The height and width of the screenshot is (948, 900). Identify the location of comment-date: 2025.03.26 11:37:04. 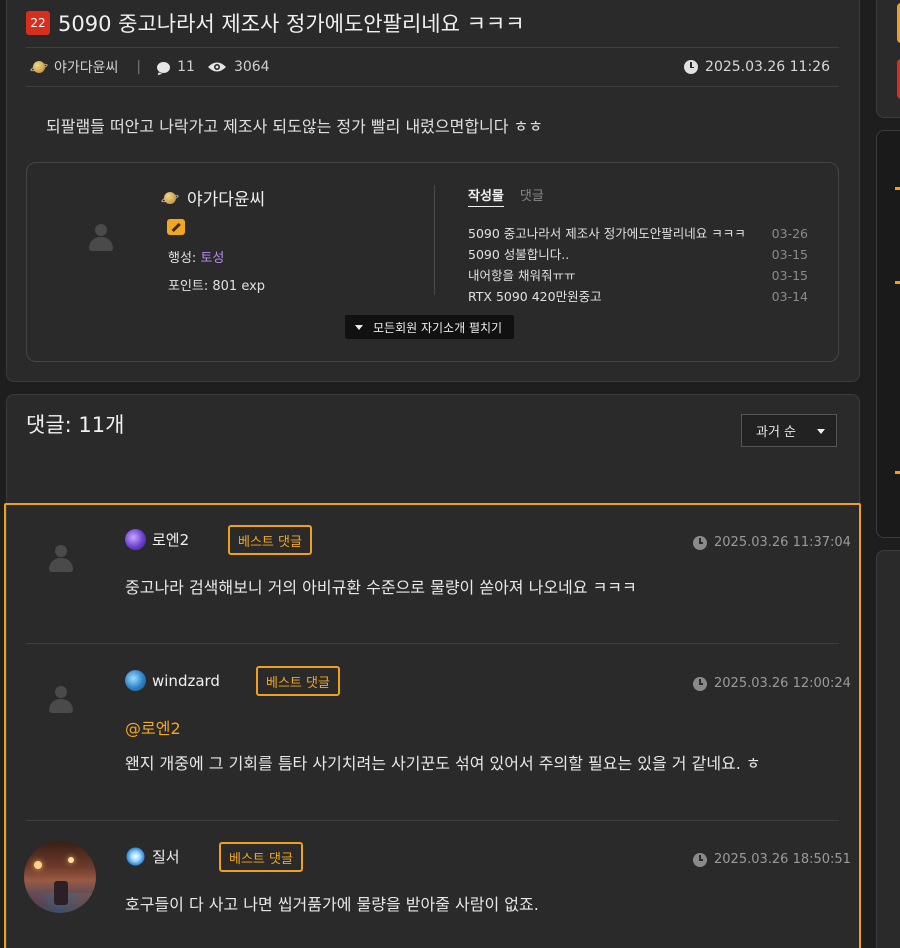
(772, 542).